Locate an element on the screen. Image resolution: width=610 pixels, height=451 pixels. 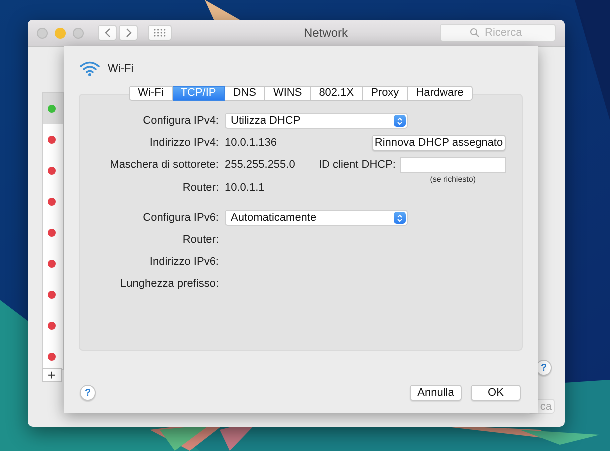
back-icon is located at coordinates (107, 33).